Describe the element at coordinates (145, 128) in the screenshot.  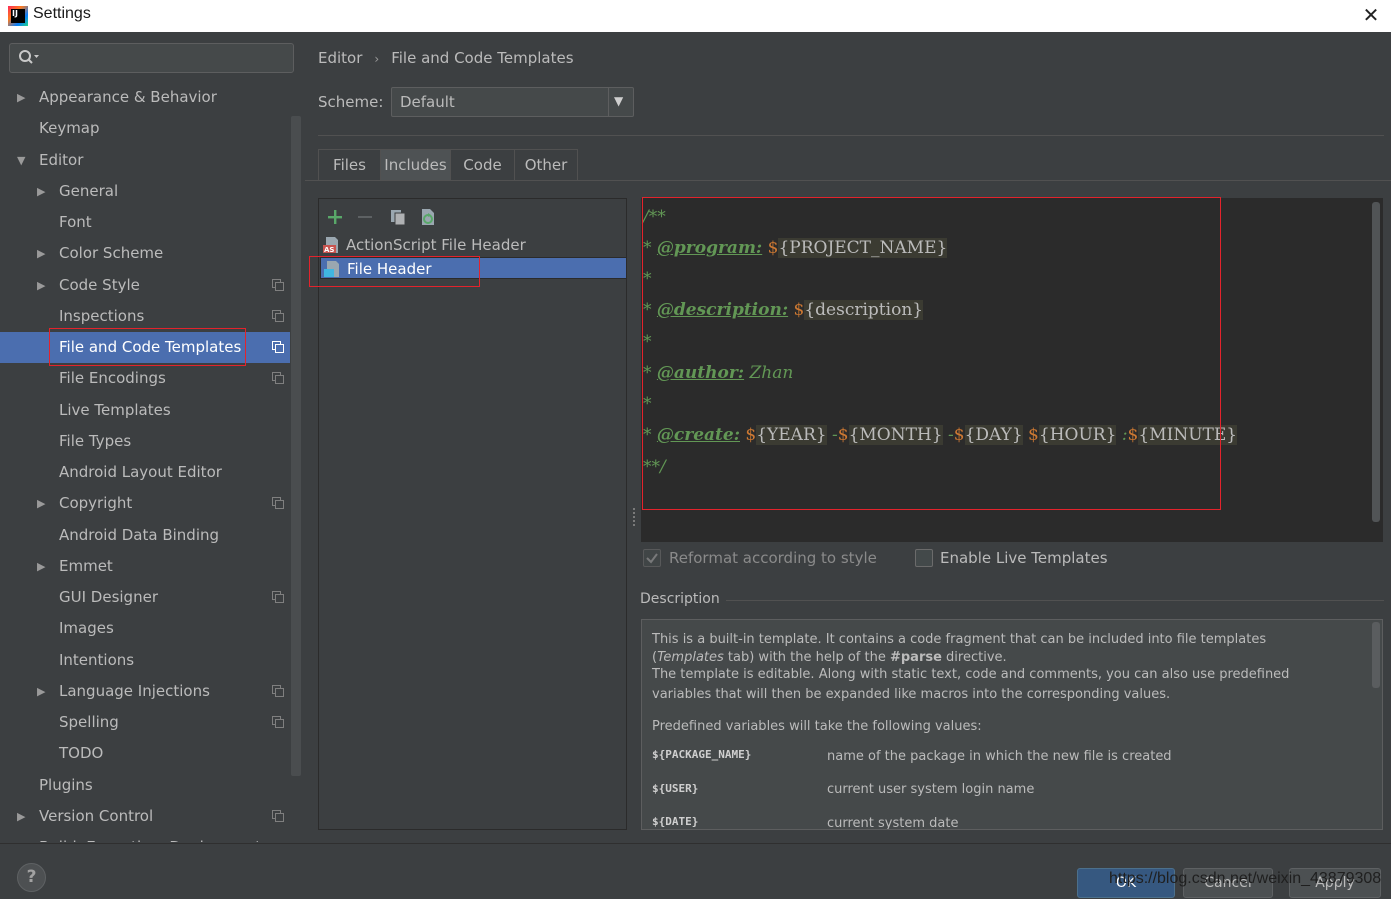
I see `sidebar-item: Keymap` at that location.